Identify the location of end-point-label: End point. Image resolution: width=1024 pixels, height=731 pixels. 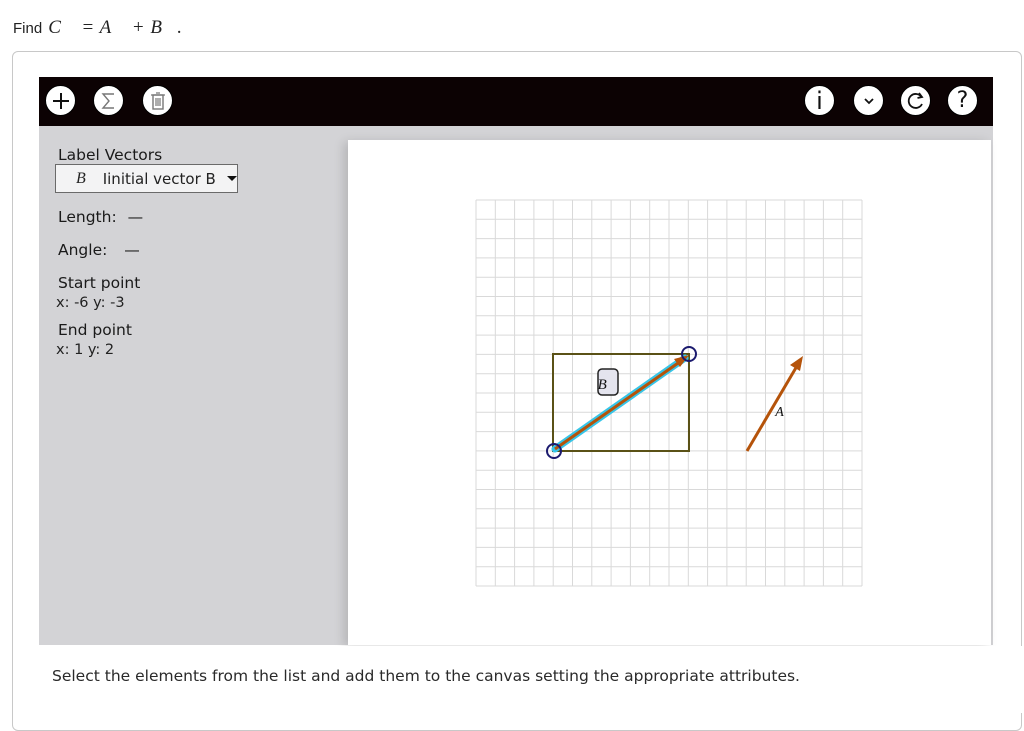
(95, 330).